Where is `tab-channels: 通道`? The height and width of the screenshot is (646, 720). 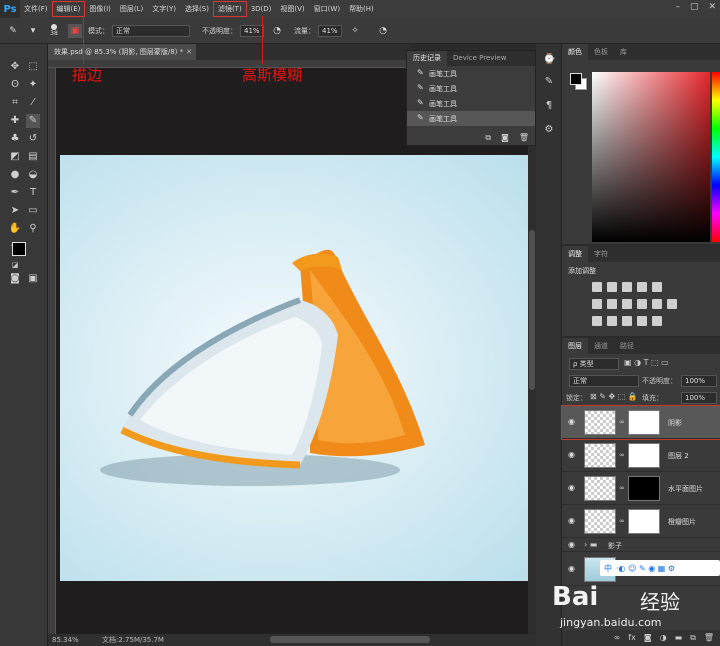 tab-channels: 通道 is located at coordinates (601, 346).